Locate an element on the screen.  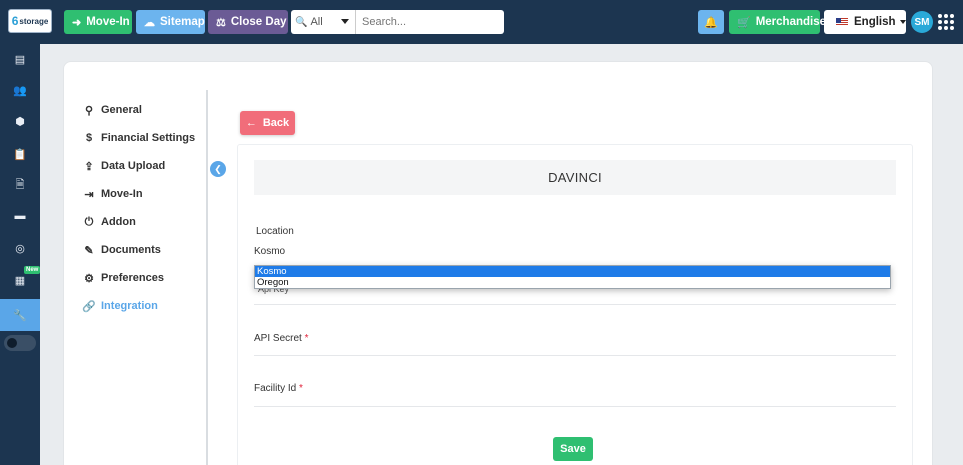
facility-id-label-text: Facility Id is located at coordinates (275, 388).